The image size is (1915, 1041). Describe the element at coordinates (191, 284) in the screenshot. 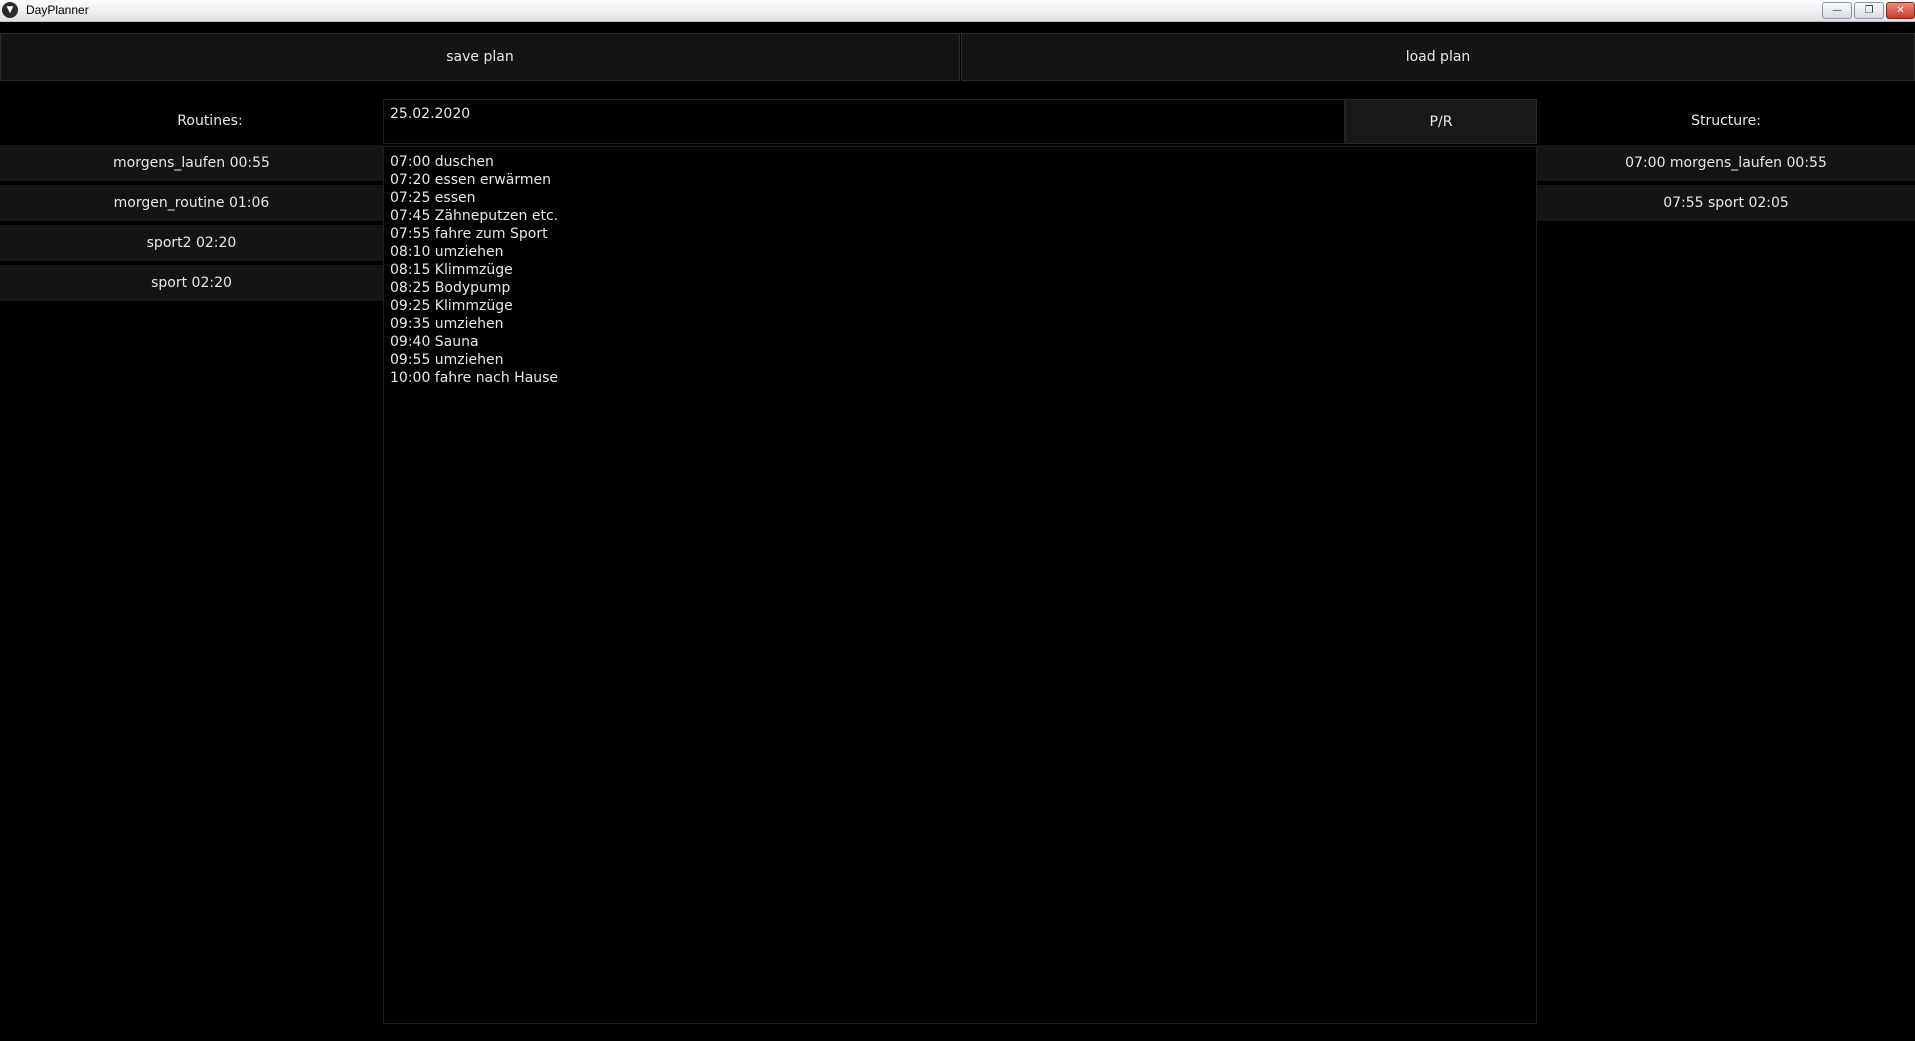

I see `routine-item: sport 02:20` at that location.